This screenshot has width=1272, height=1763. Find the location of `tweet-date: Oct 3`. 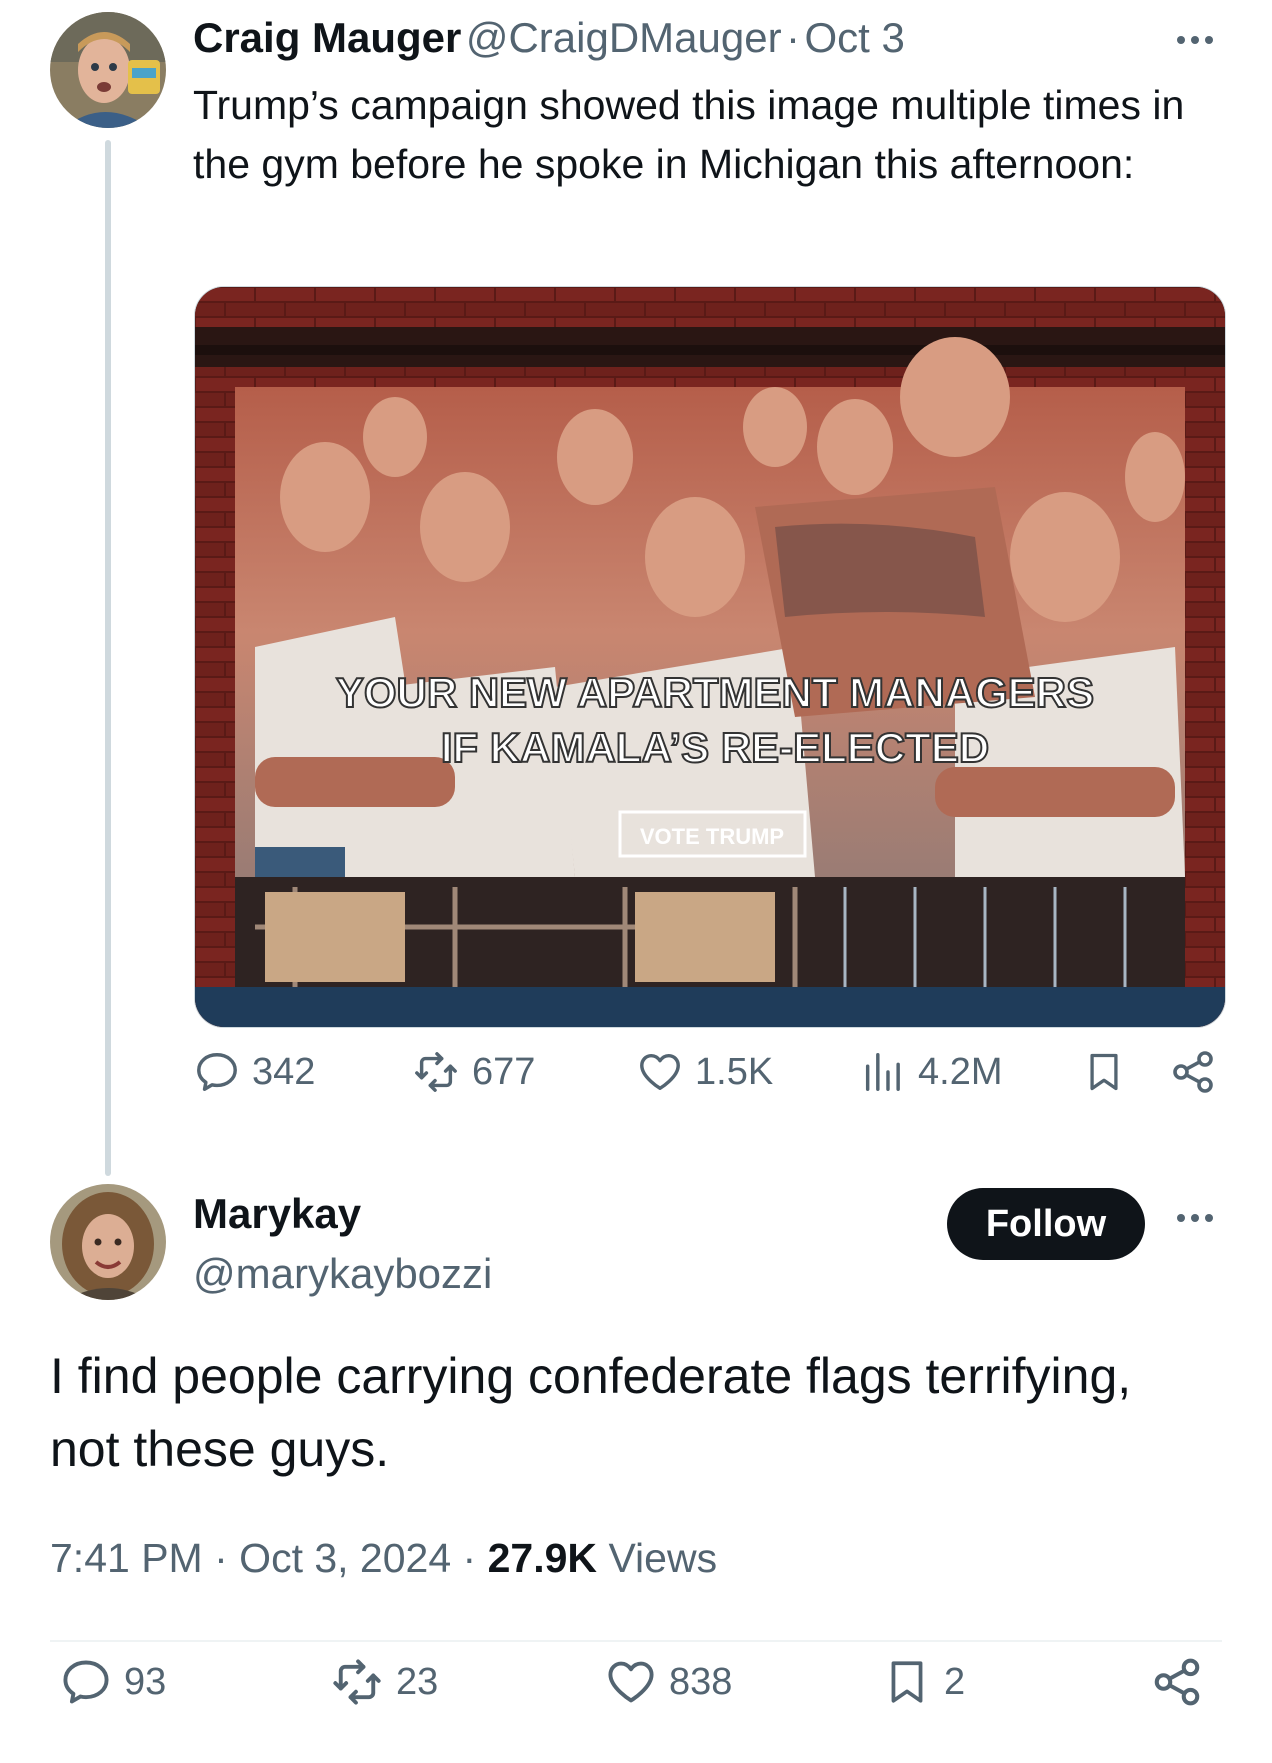

tweet-date: Oct 3 is located at coordinates (855, 37).